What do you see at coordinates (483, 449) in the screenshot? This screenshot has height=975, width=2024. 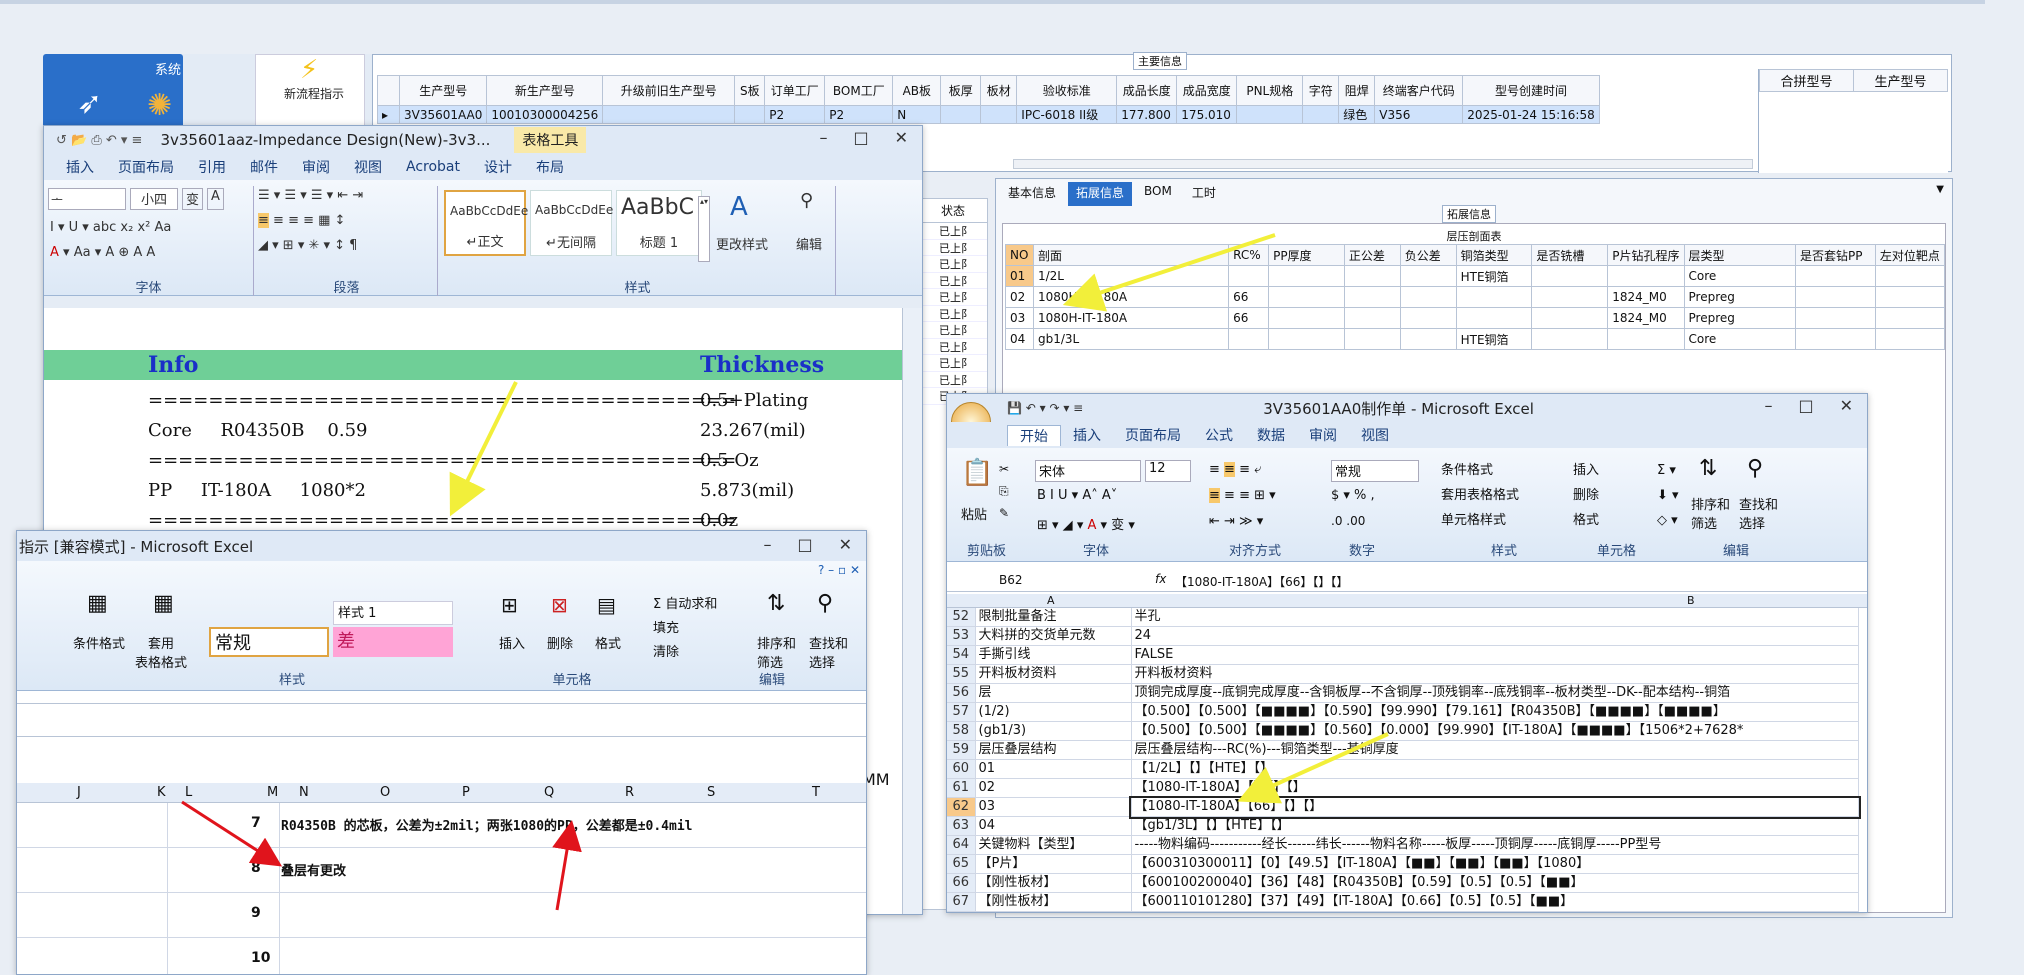 I see `yellow-arrow-doc` at bounding box center [483, 449].